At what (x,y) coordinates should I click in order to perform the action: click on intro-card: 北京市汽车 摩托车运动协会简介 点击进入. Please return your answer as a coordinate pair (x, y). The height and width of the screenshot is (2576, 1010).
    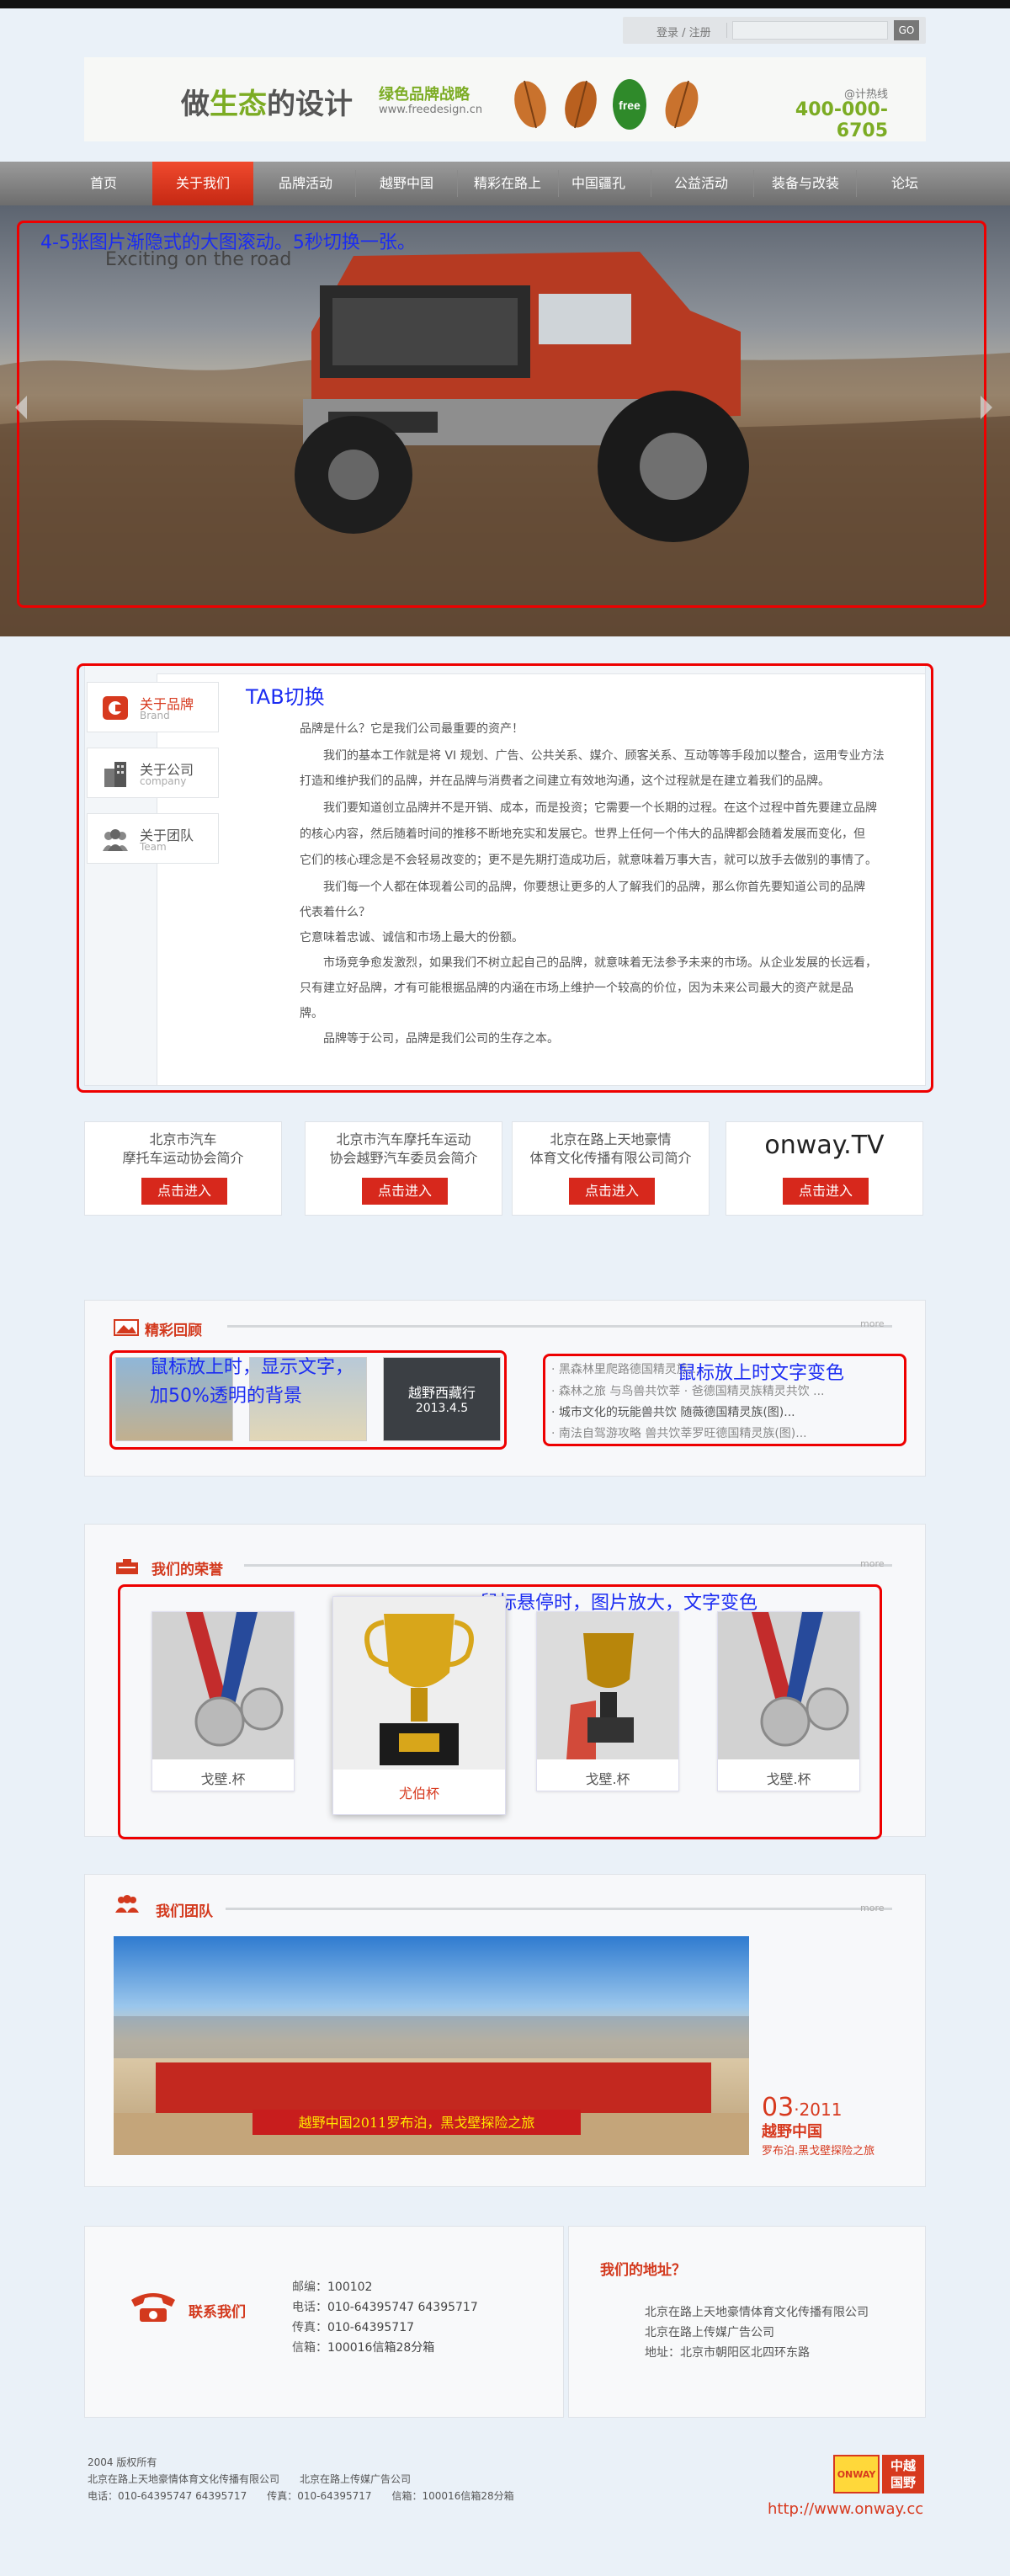
    Looking at the image, I should click on (183, 1169).